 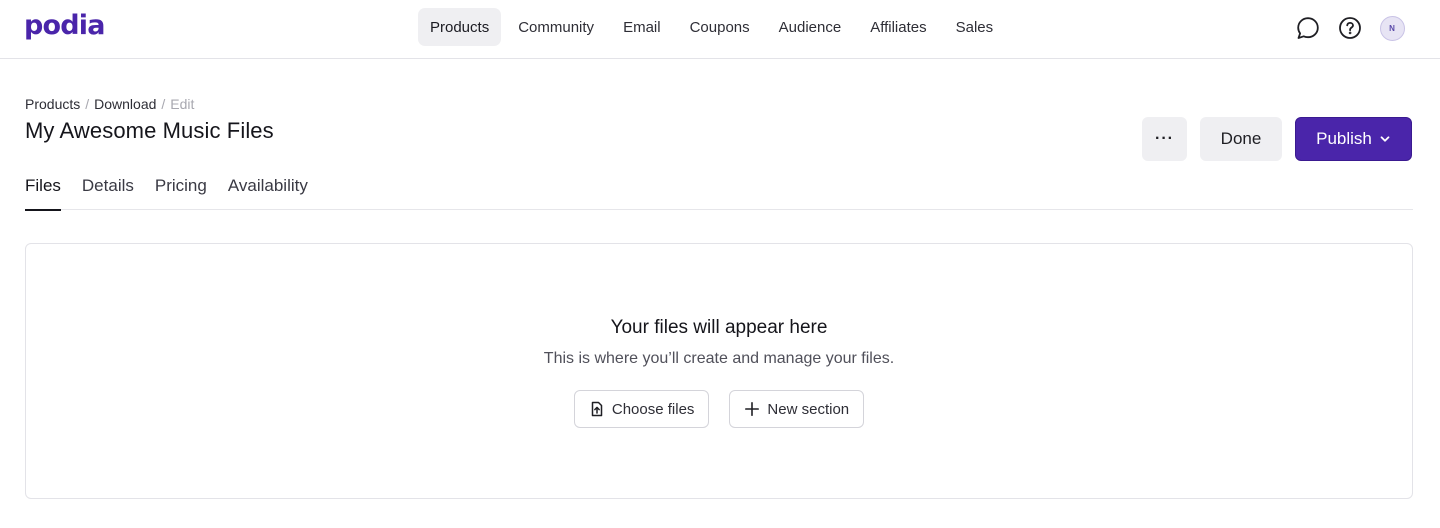 I want to click on empty-state-title: Your files will appear here, so click(x=719, y=327).